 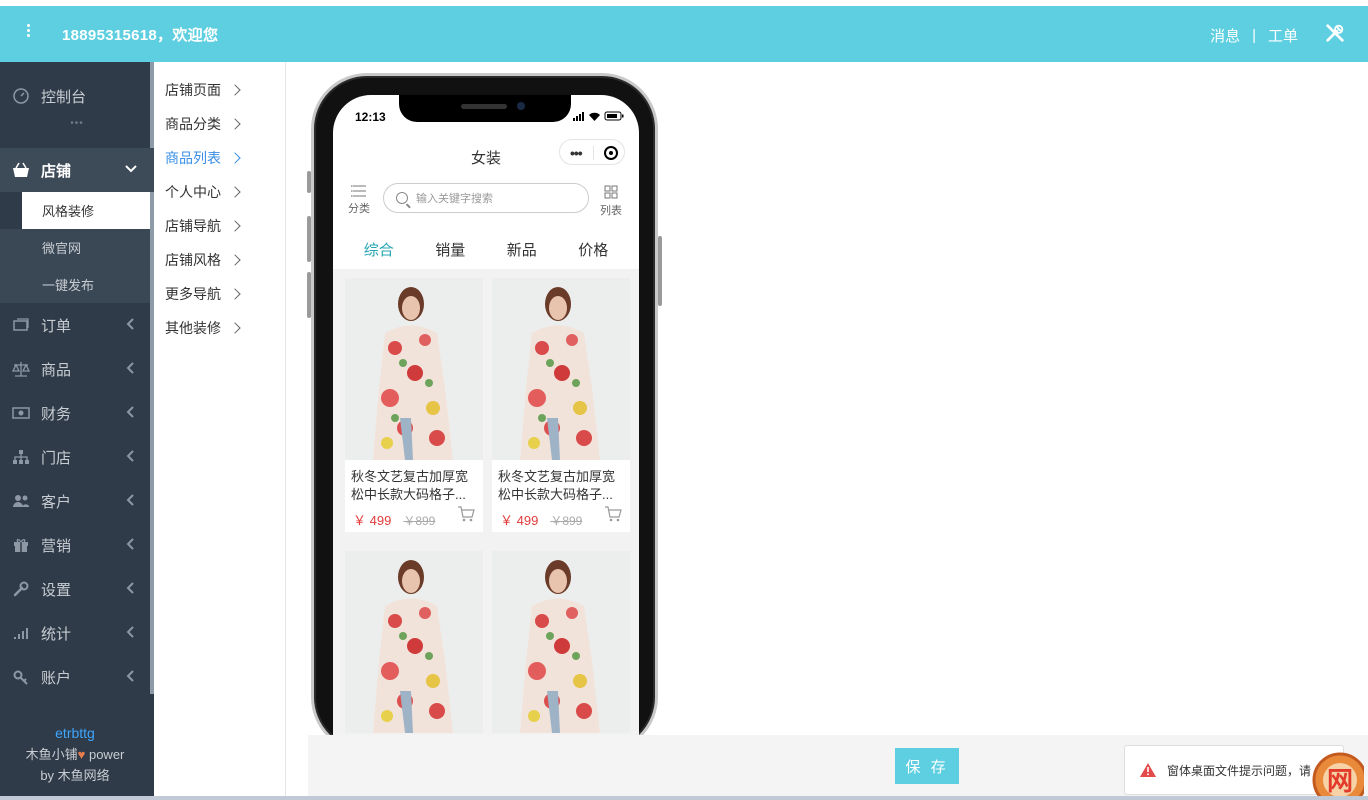 I want to click on subnav-label: 更多导航, so click(x=193, y=294).